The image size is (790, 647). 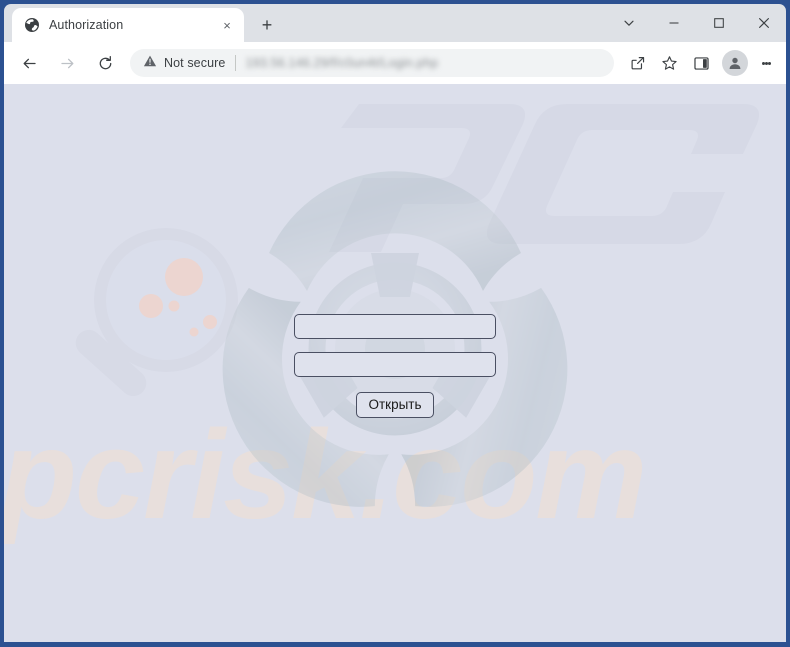 I want to click on globe-icon, so click(x=32, y=25).